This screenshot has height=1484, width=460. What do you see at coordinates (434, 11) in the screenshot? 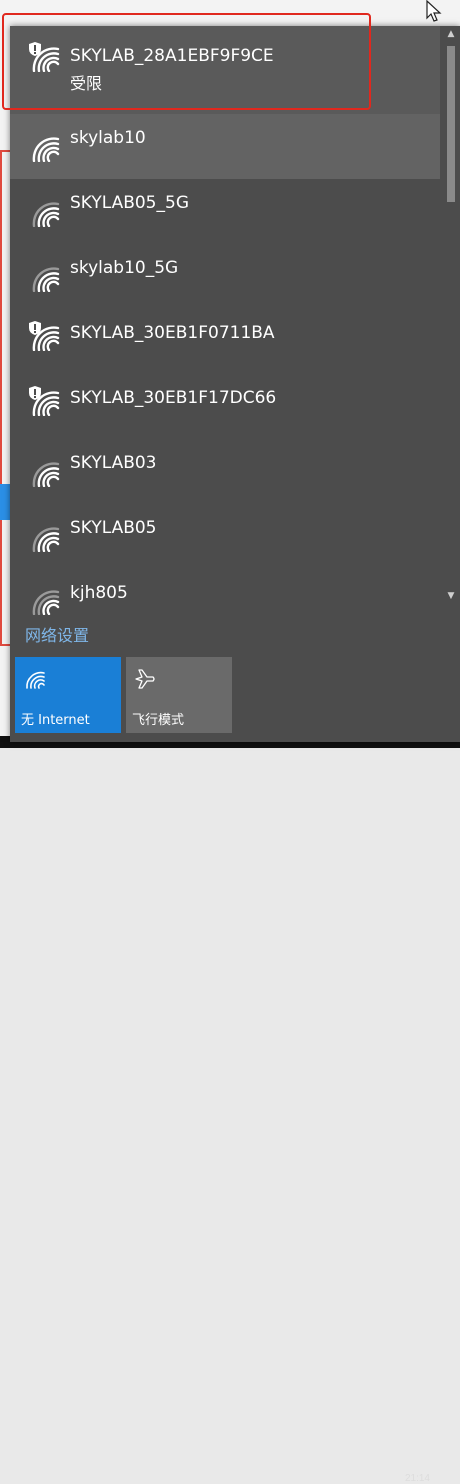
I see `mouse-cursor-icon` at bounding box center [434, 11].